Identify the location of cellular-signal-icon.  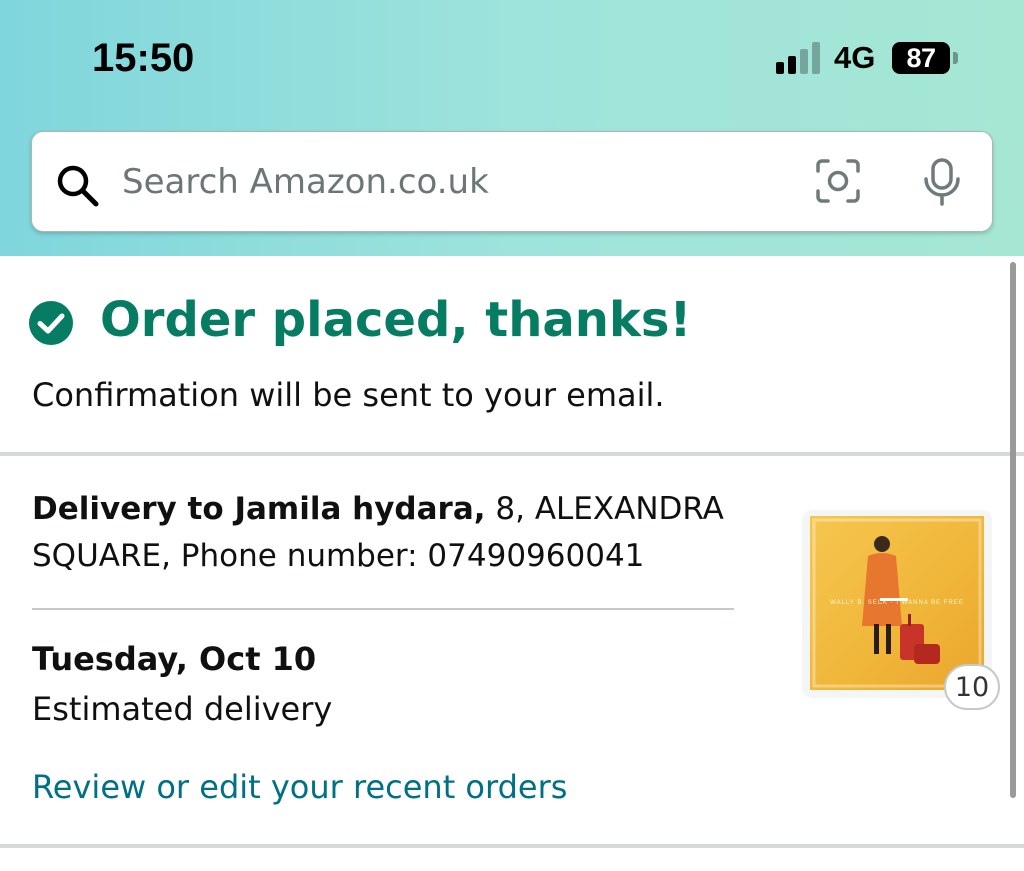
(800, 58).